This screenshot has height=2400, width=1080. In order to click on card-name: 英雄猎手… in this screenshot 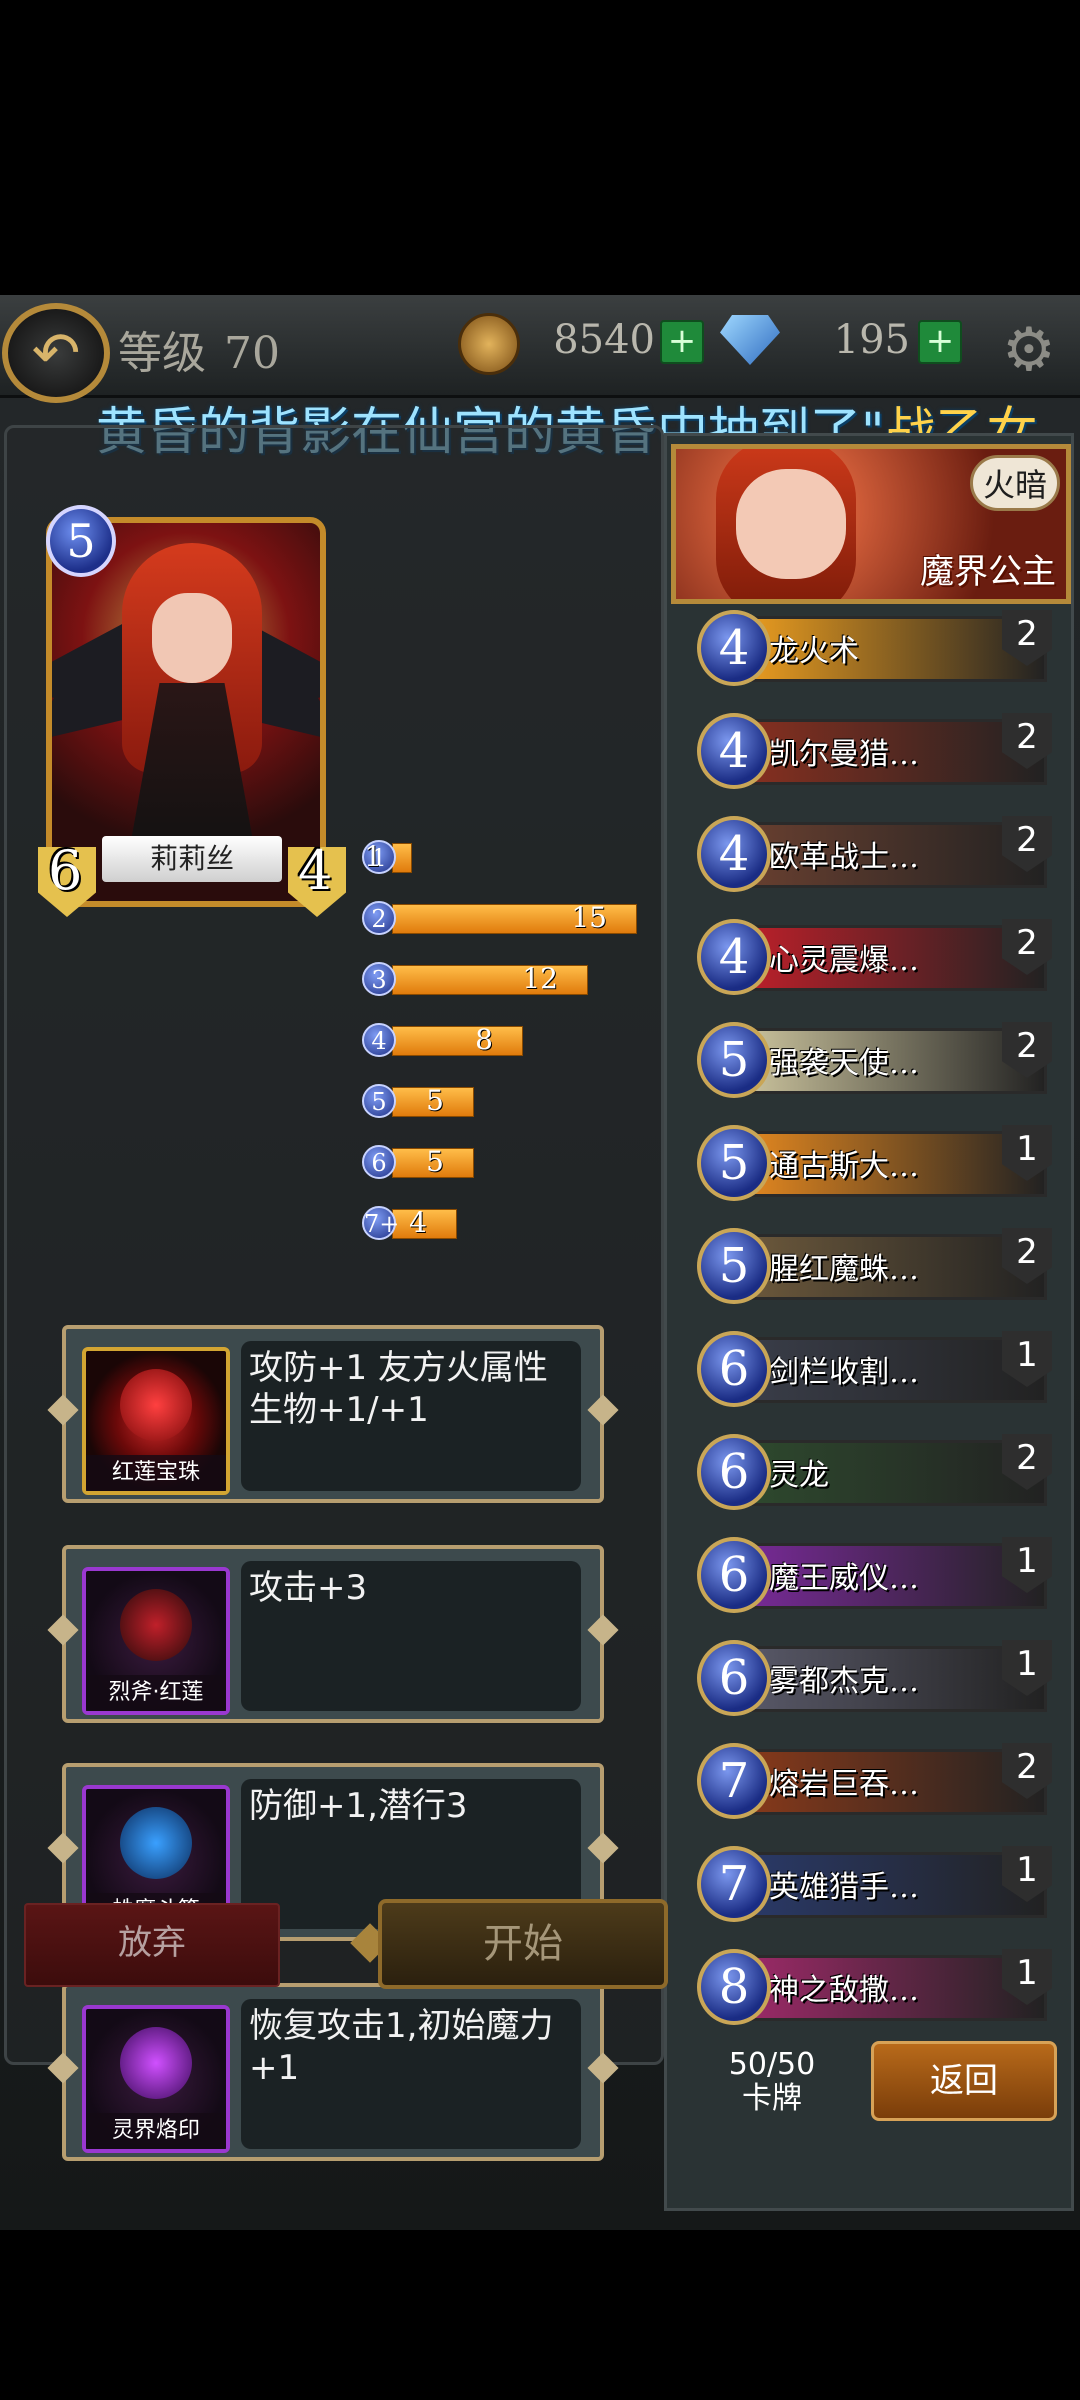, I will do `click(844, 1887)`.